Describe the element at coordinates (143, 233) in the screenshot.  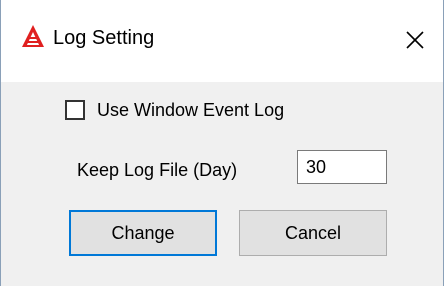
I see `change-button: Change` at that location.